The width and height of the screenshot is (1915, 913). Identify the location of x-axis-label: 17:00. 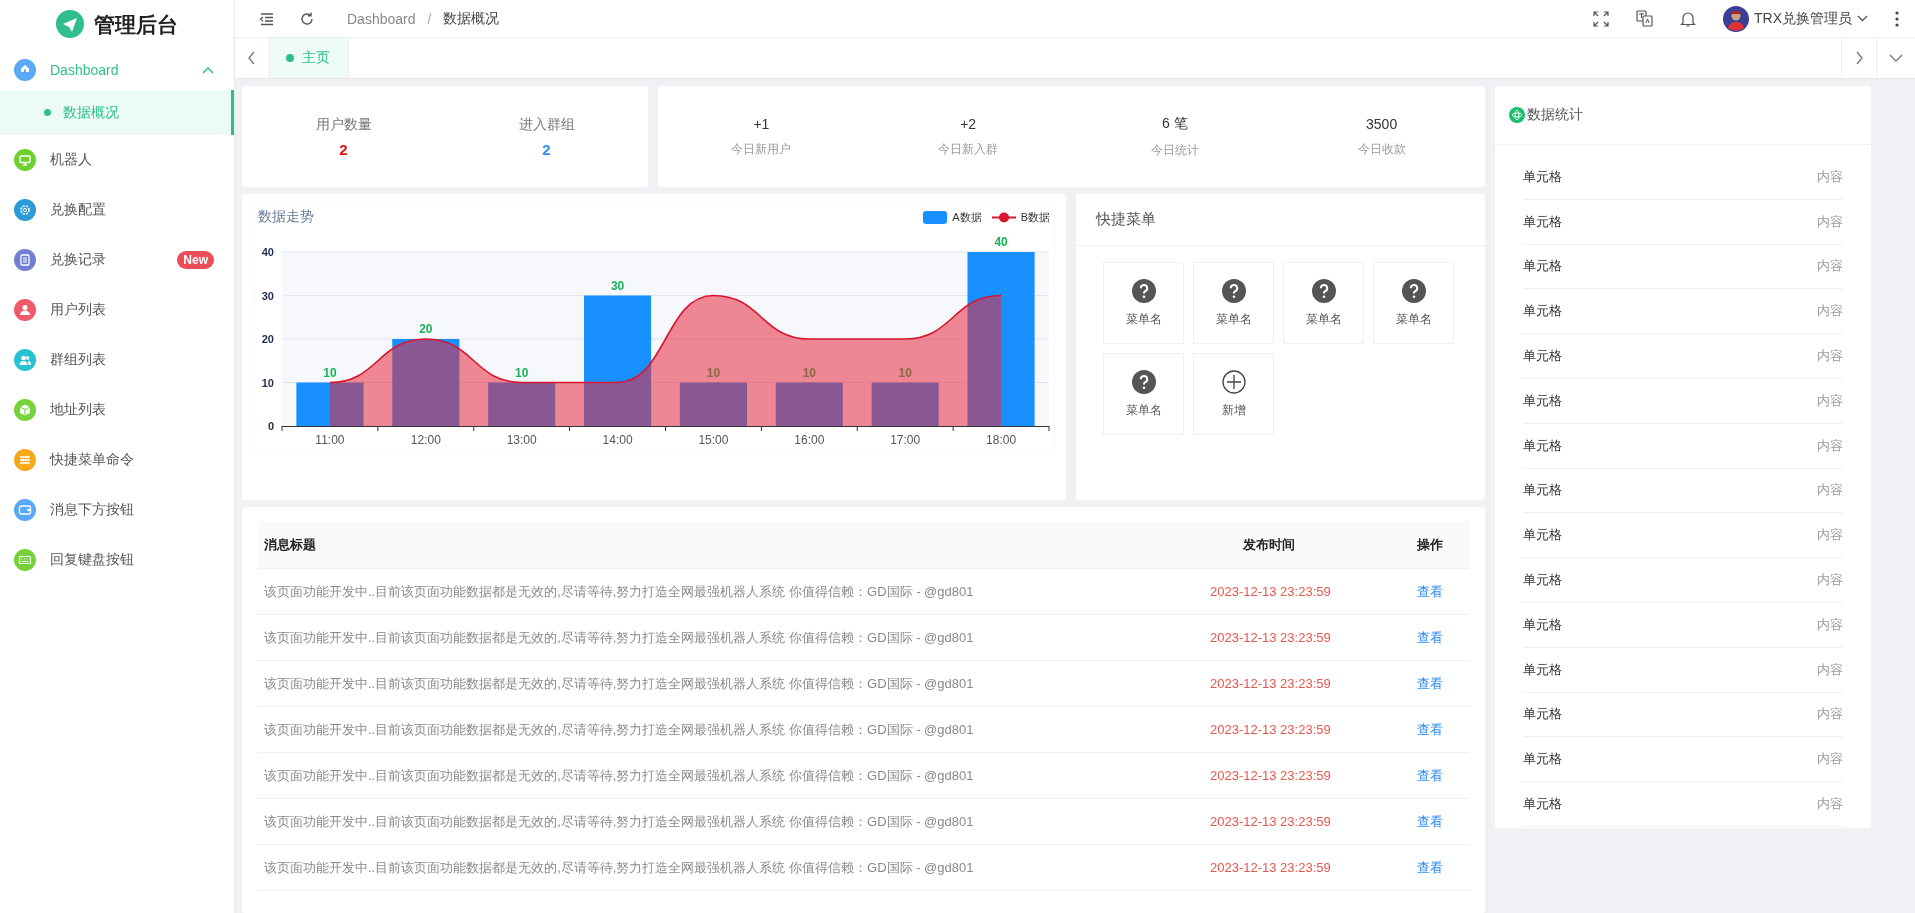
(905, 440).